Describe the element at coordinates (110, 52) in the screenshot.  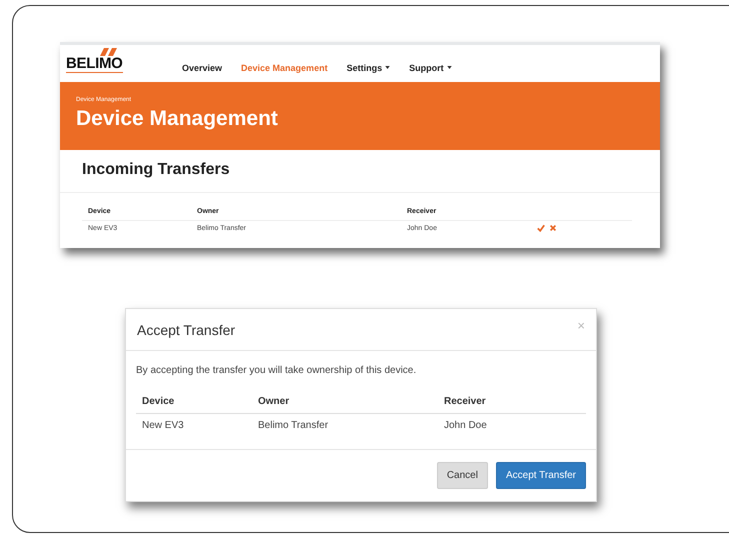
I see `logo-stripes-icon` at that location.